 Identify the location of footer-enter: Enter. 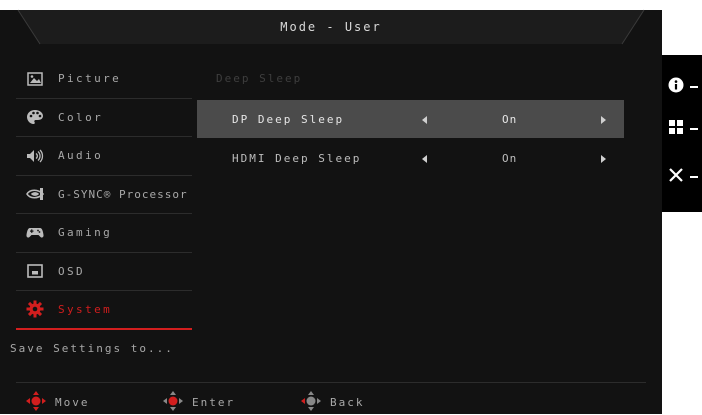
(198, 402).